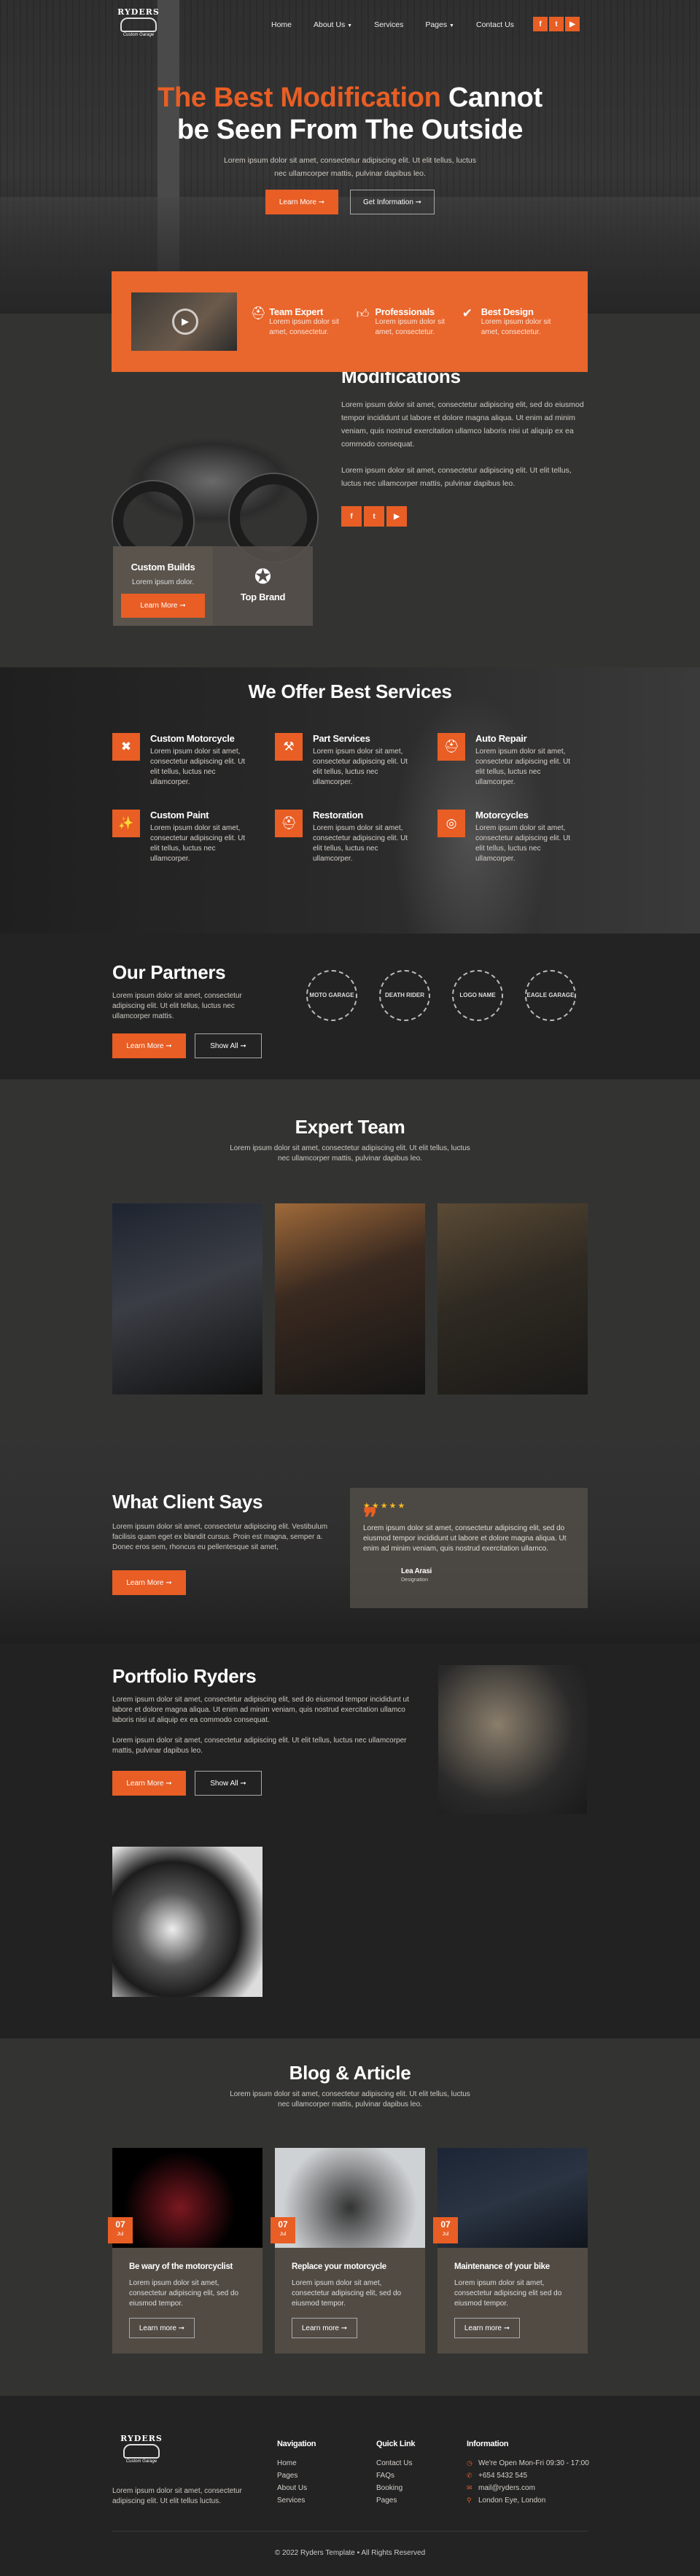 This screenshot has width=700, height=2576. Describe the element at coordinates (301, 202) in the screenshot. I see `learn-more-button: Learn More ➞` at that location.